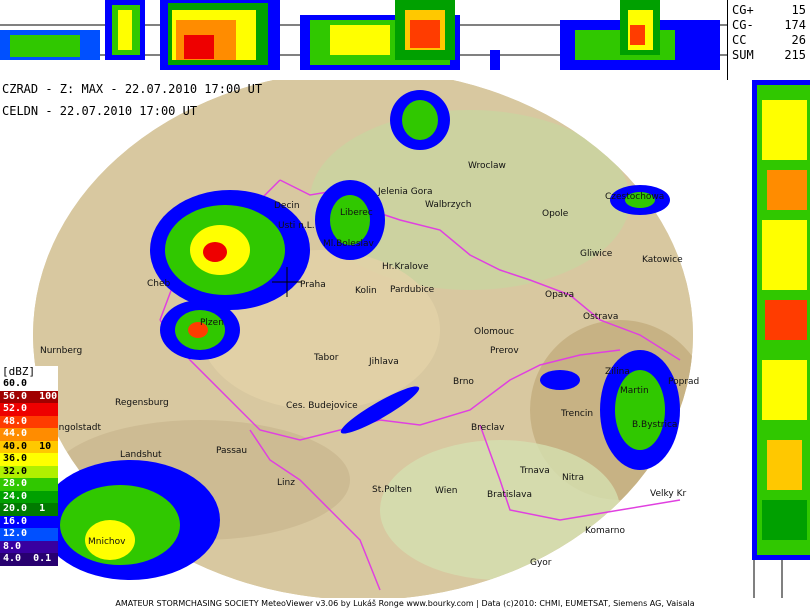  I want to click on right-cross-section-graphic, so click(781, 345).